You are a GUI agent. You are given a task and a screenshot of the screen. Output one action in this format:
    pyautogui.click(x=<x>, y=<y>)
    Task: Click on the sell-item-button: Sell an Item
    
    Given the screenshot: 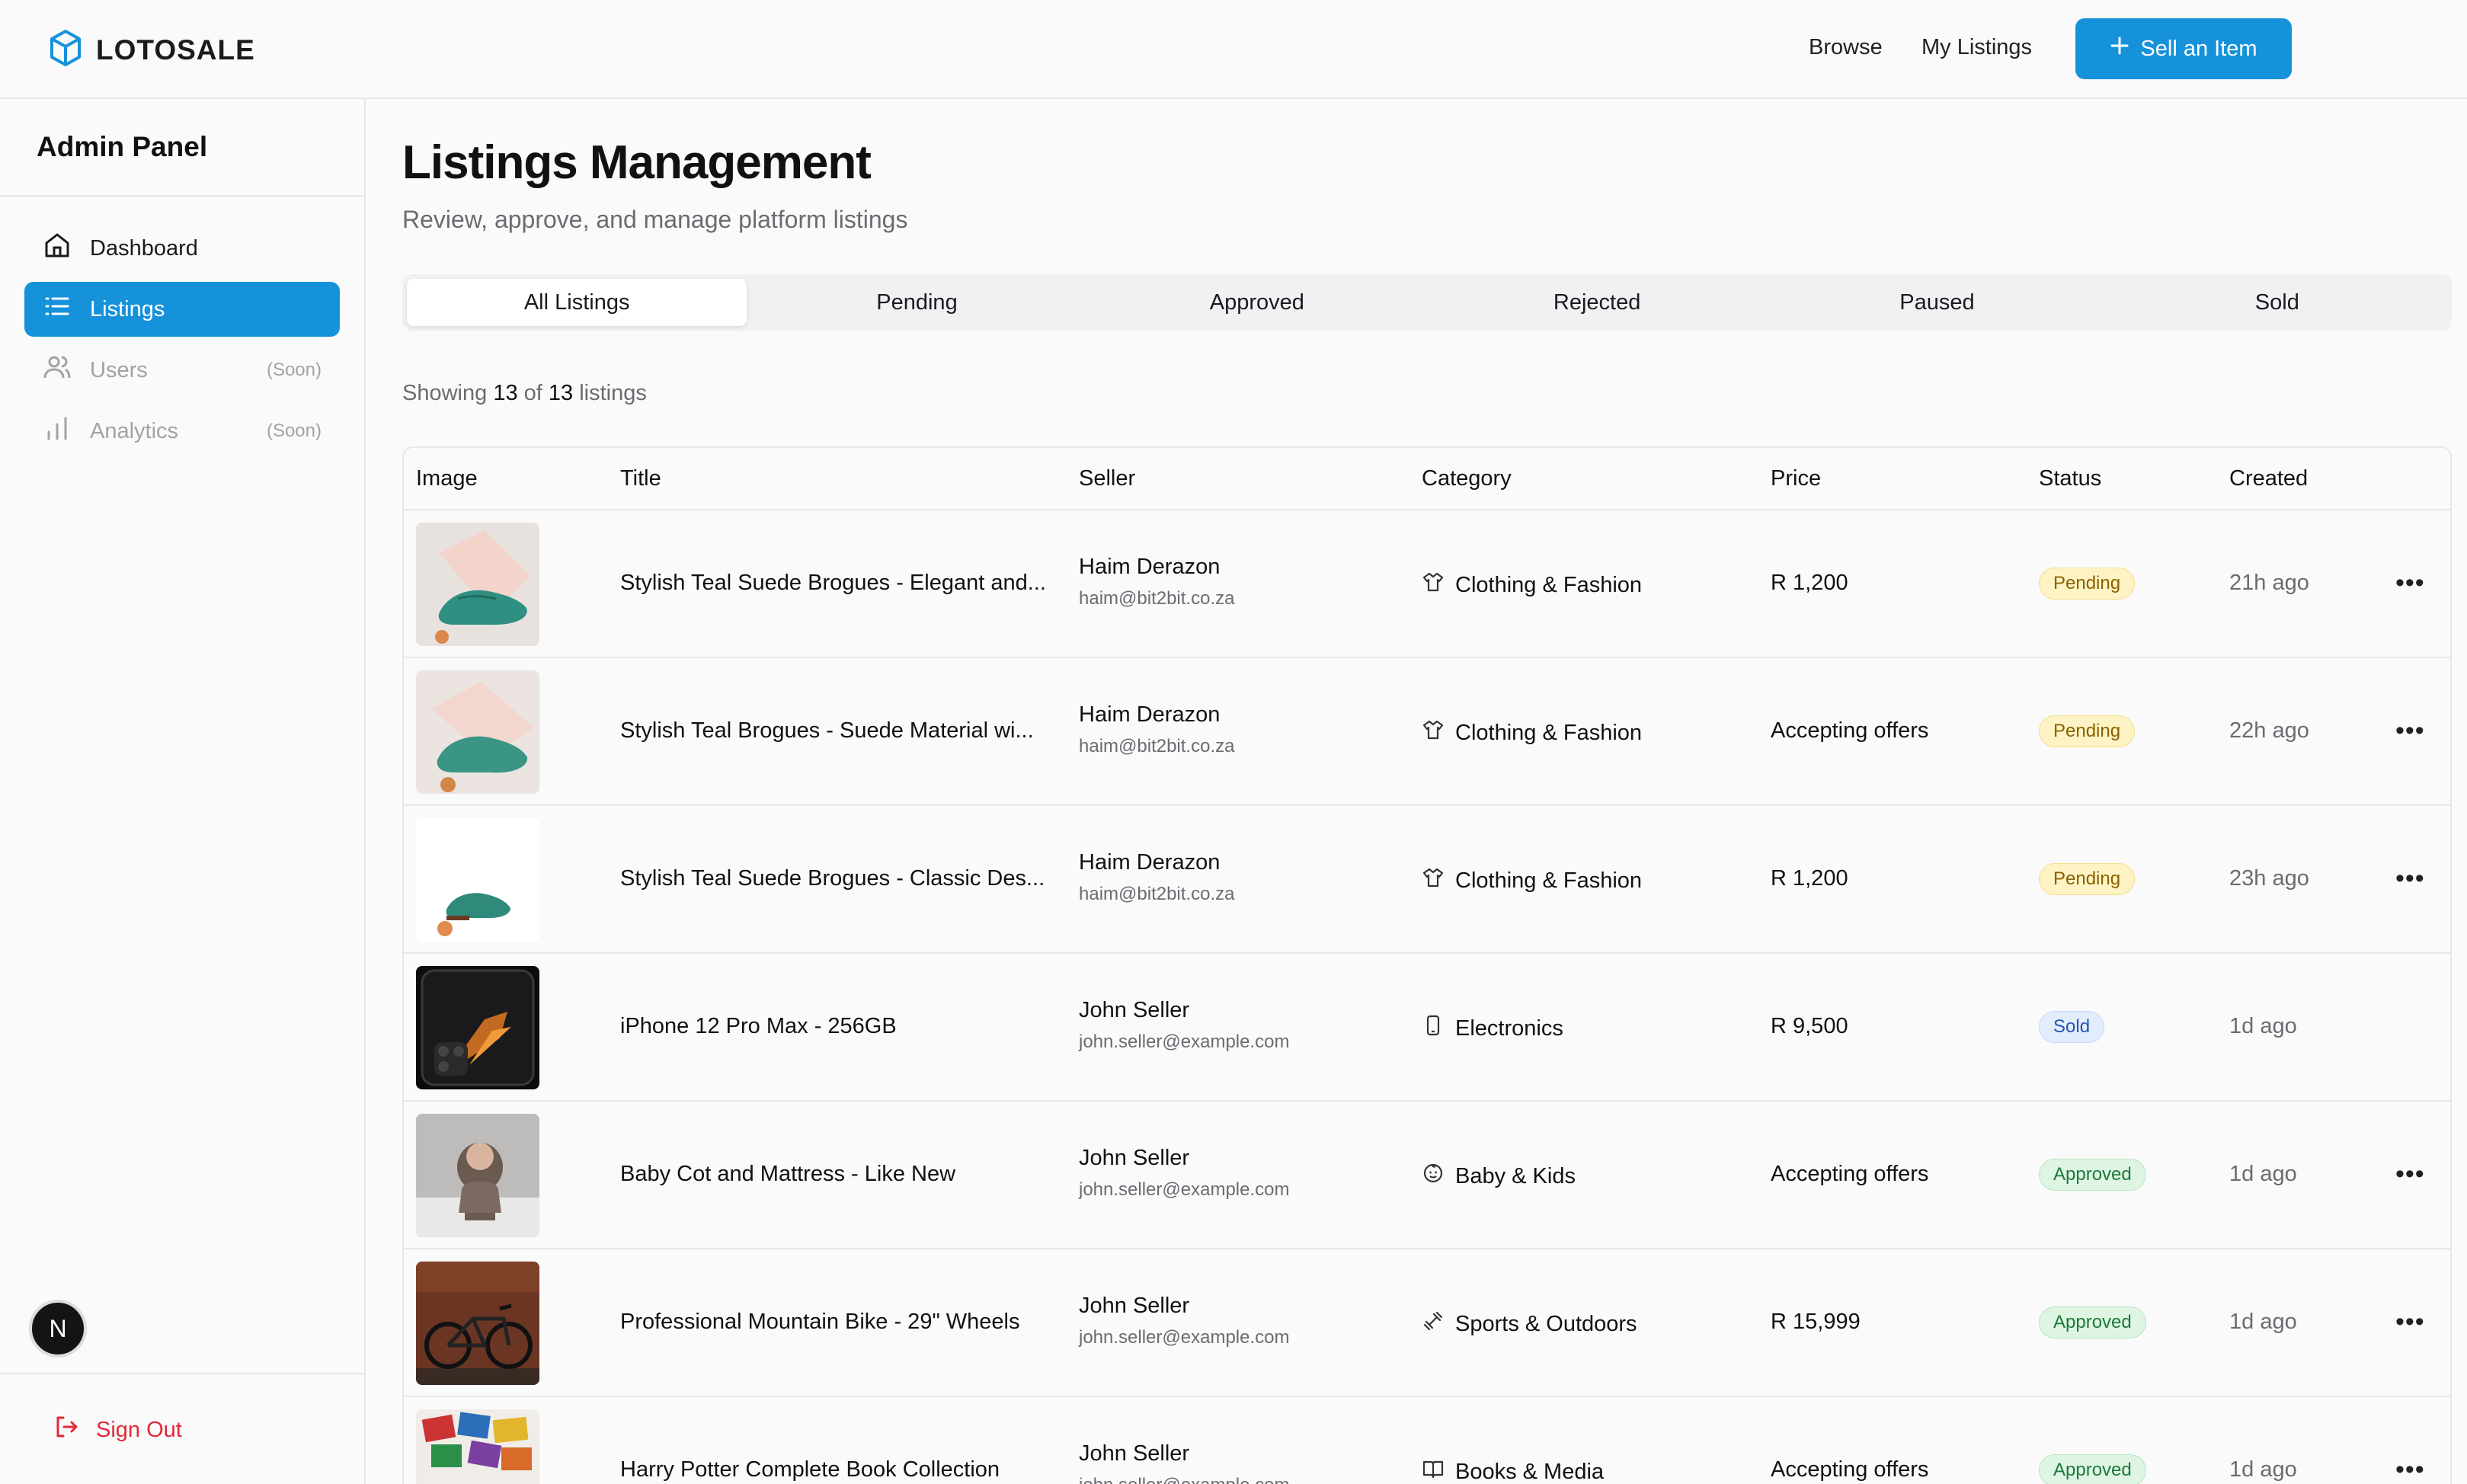 What is the action you would take?
    pyautogui.click(x=2183, y=48)
    